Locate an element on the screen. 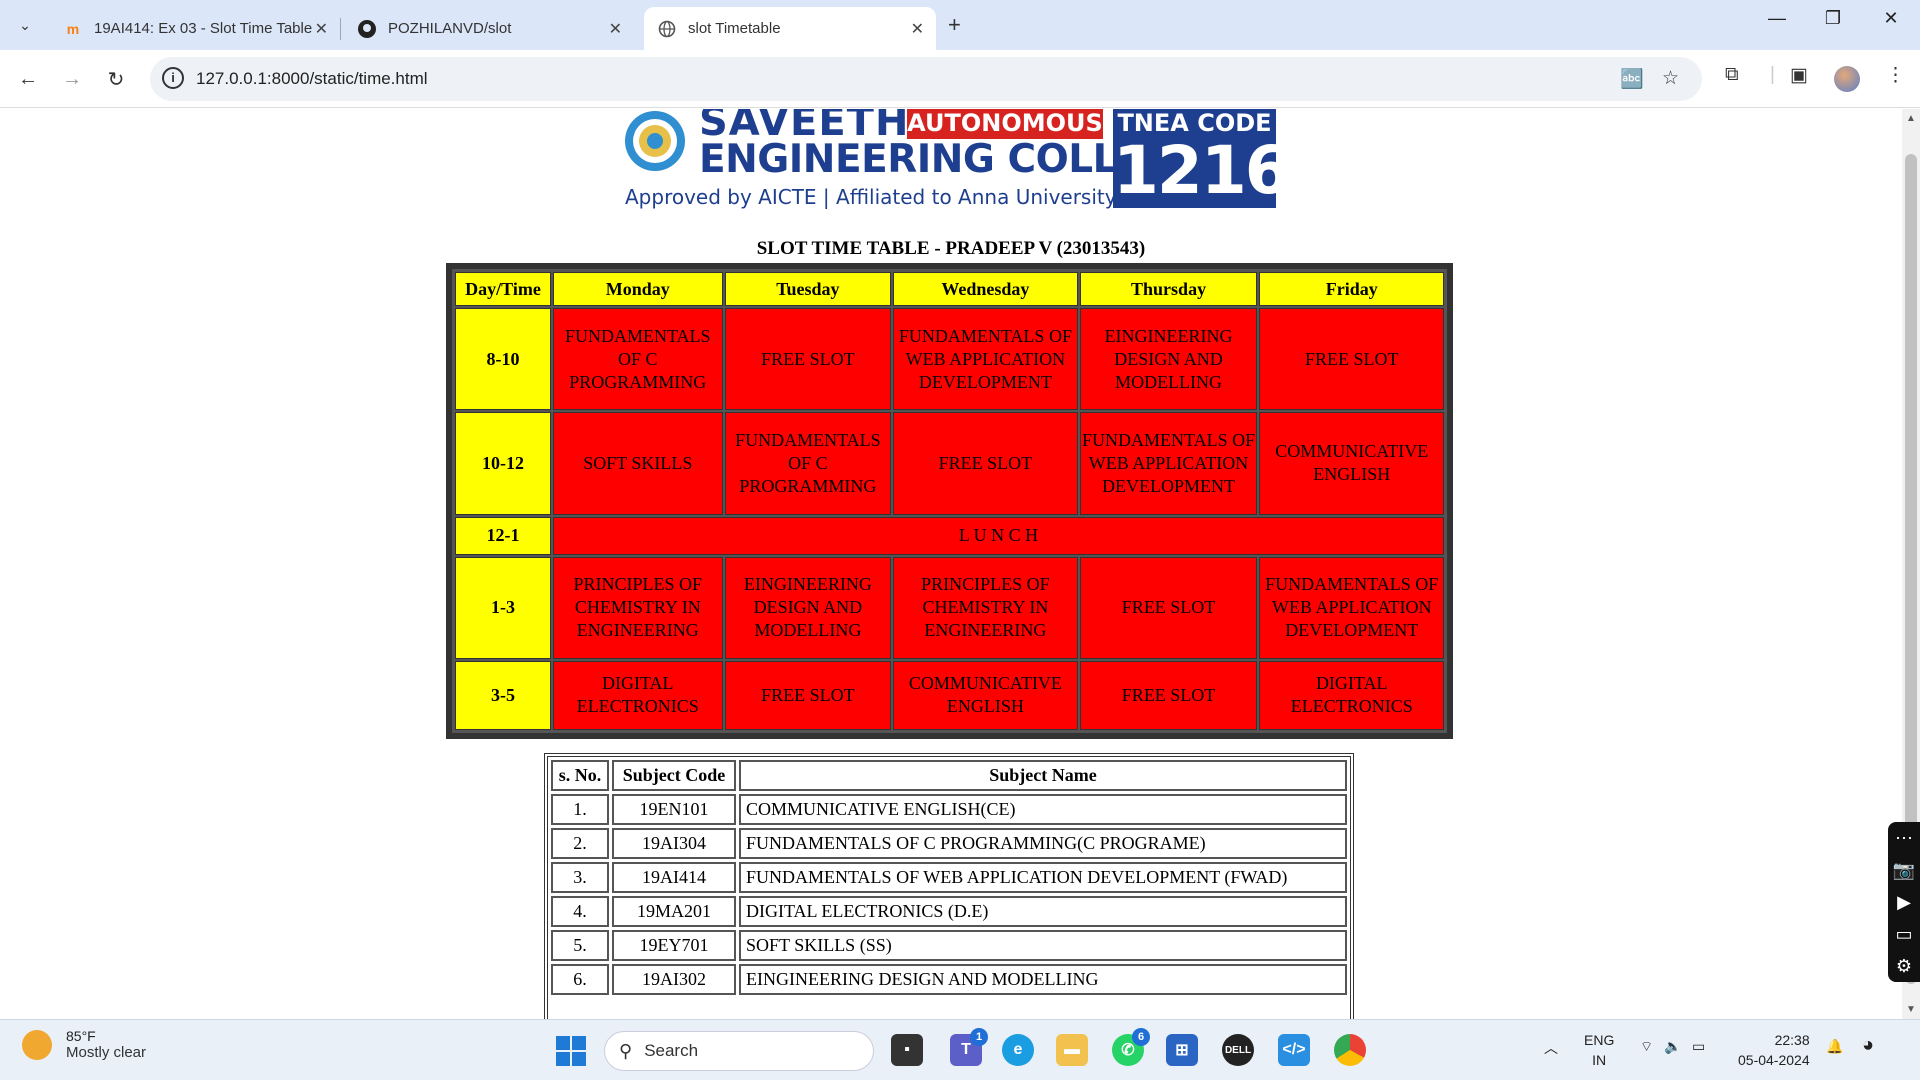 The height and width of the screenshot is (1080, 1920). slot-cell: COMMUNICATIVE ENGLISH is located at coordinates (1351, 463).